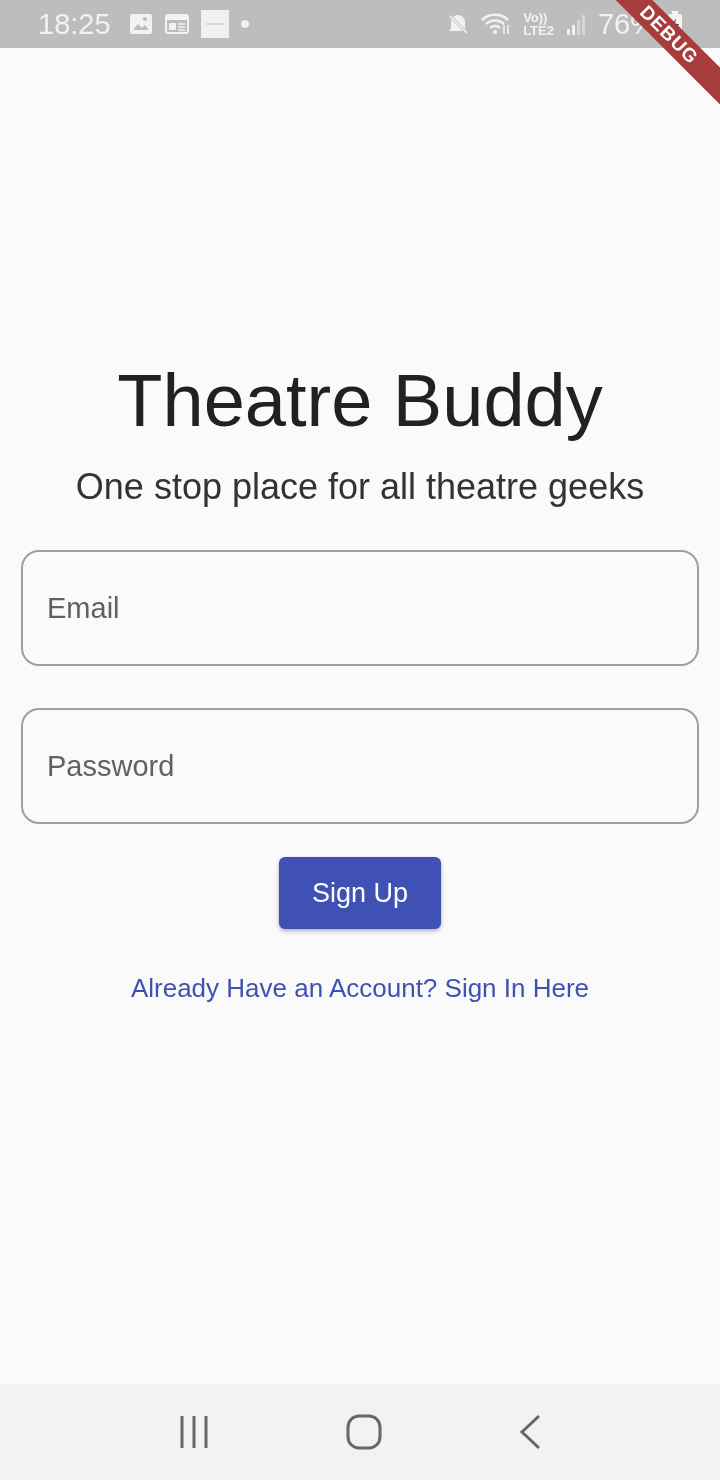 The image size is (720, 1480). What do you see at coordinates (360, 766) in the screenshot?
I see `input-field: Password` at bounding box center [360, 766].